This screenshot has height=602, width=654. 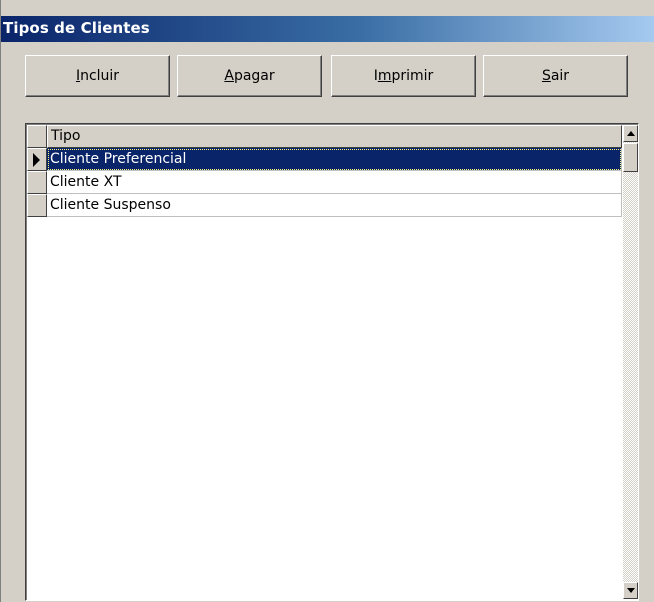 I want to click on scroll-thumb, so click(x=630, y=157).